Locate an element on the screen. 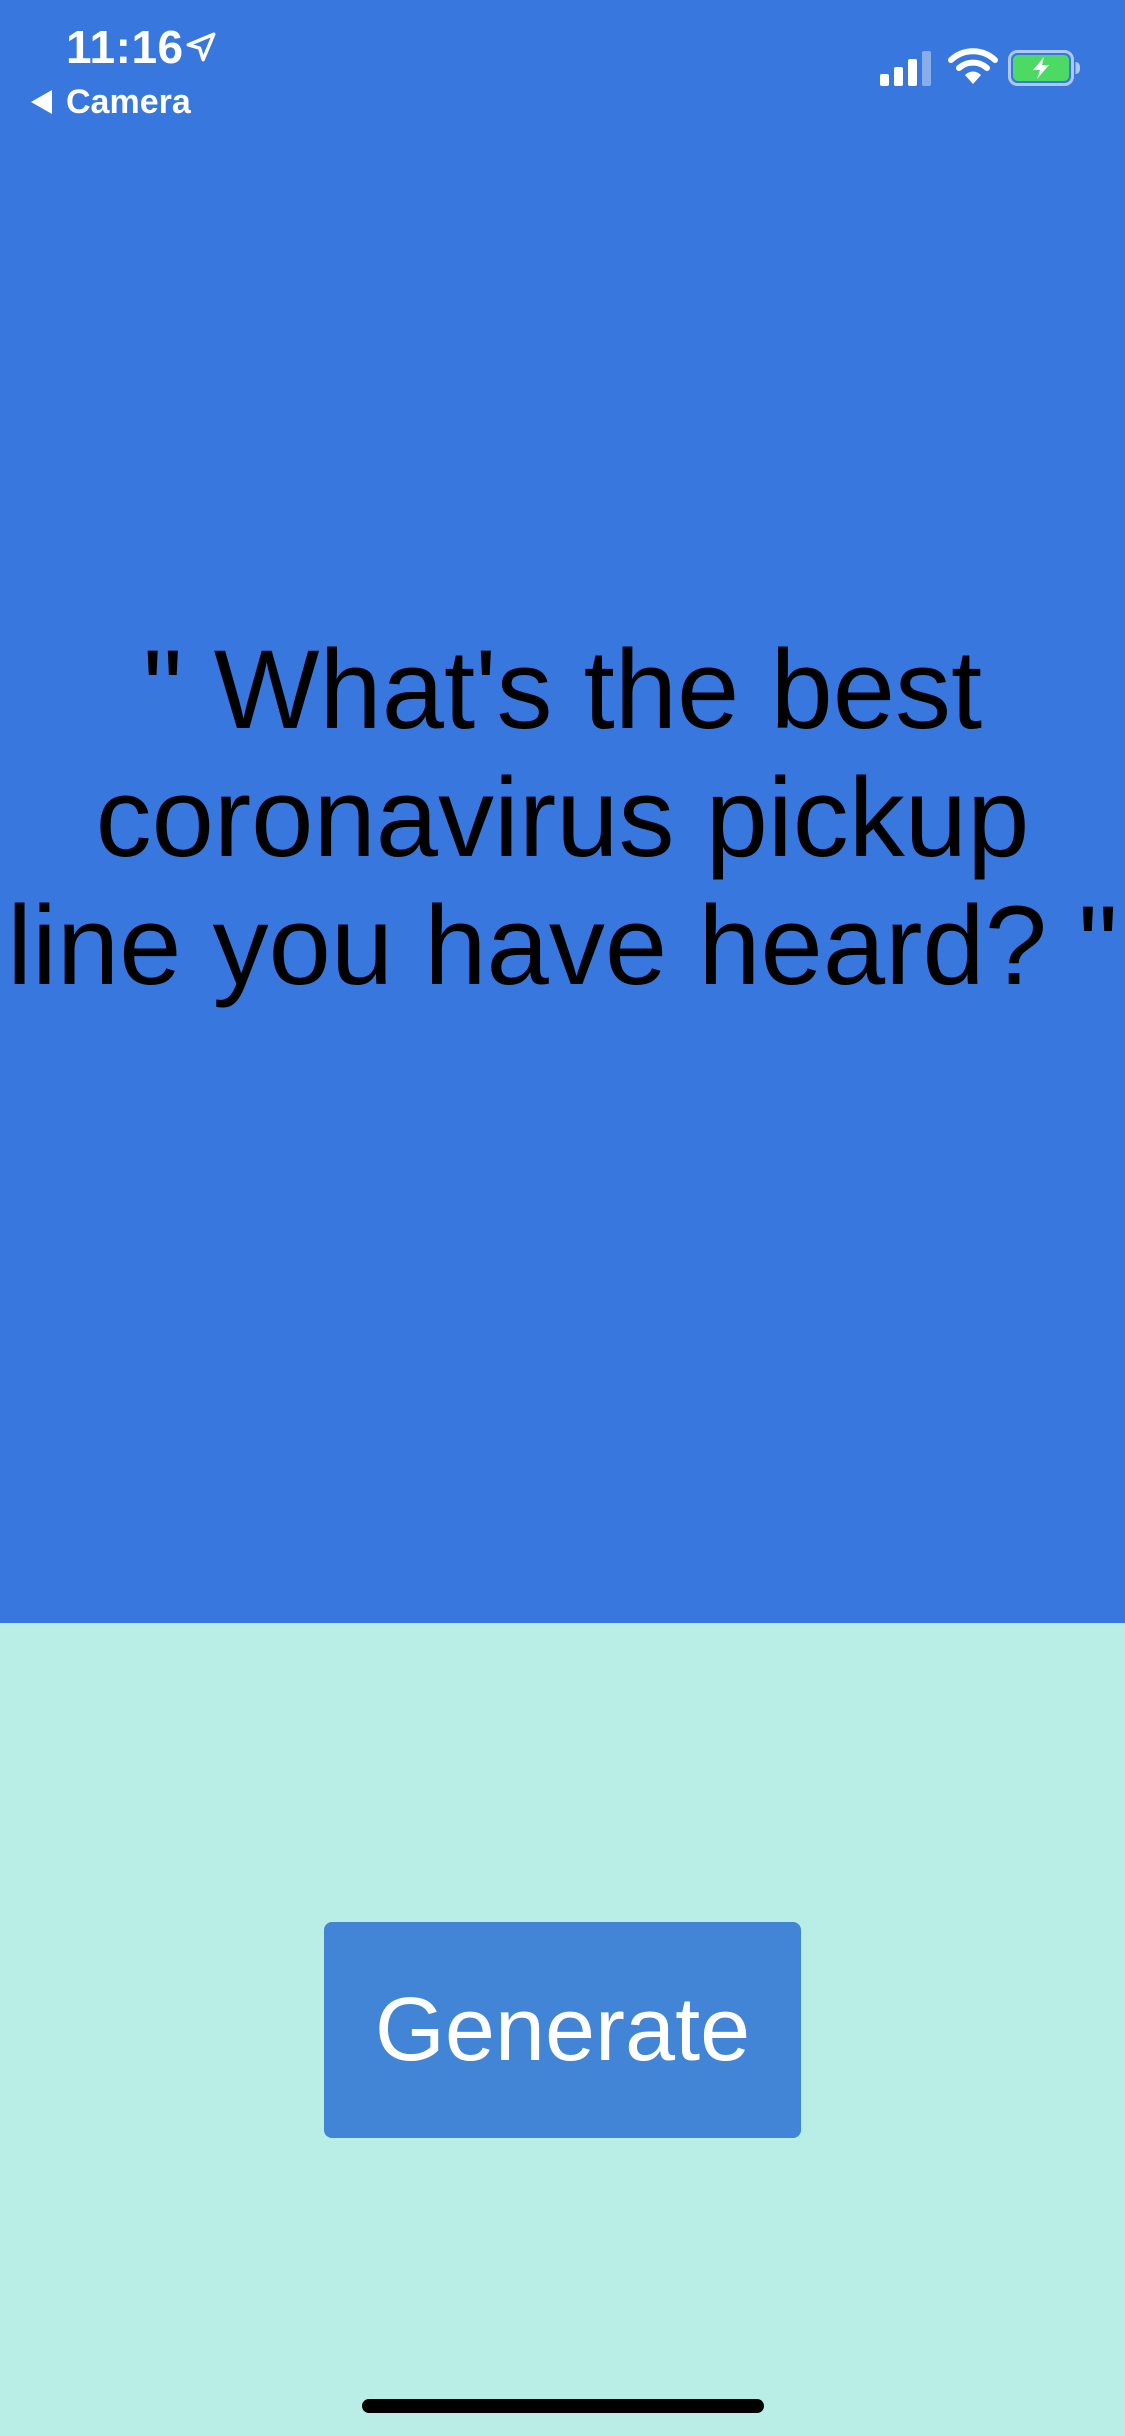 Image resolution: width=1125 pixels, height=2436 pixels. back-to-camera-link: Camera is located at coordinates (128, 102).